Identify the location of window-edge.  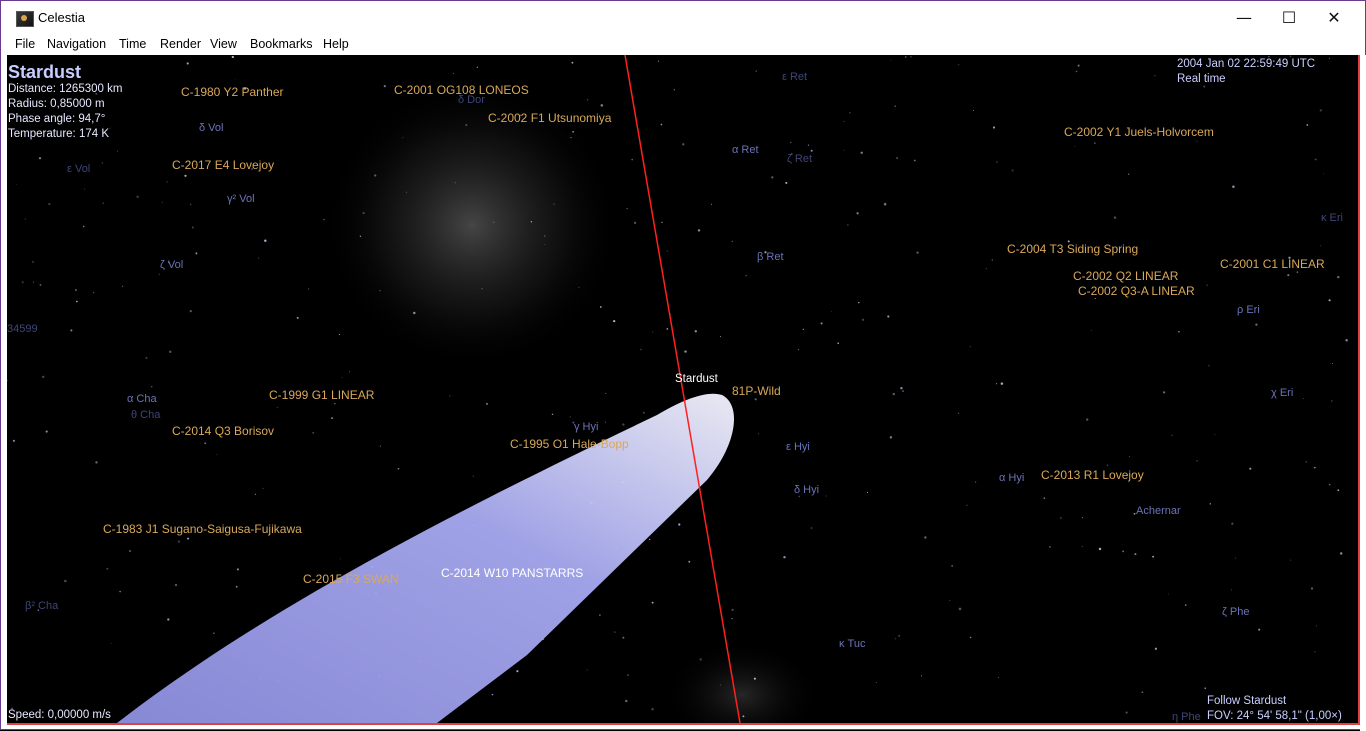
(1363, 393).